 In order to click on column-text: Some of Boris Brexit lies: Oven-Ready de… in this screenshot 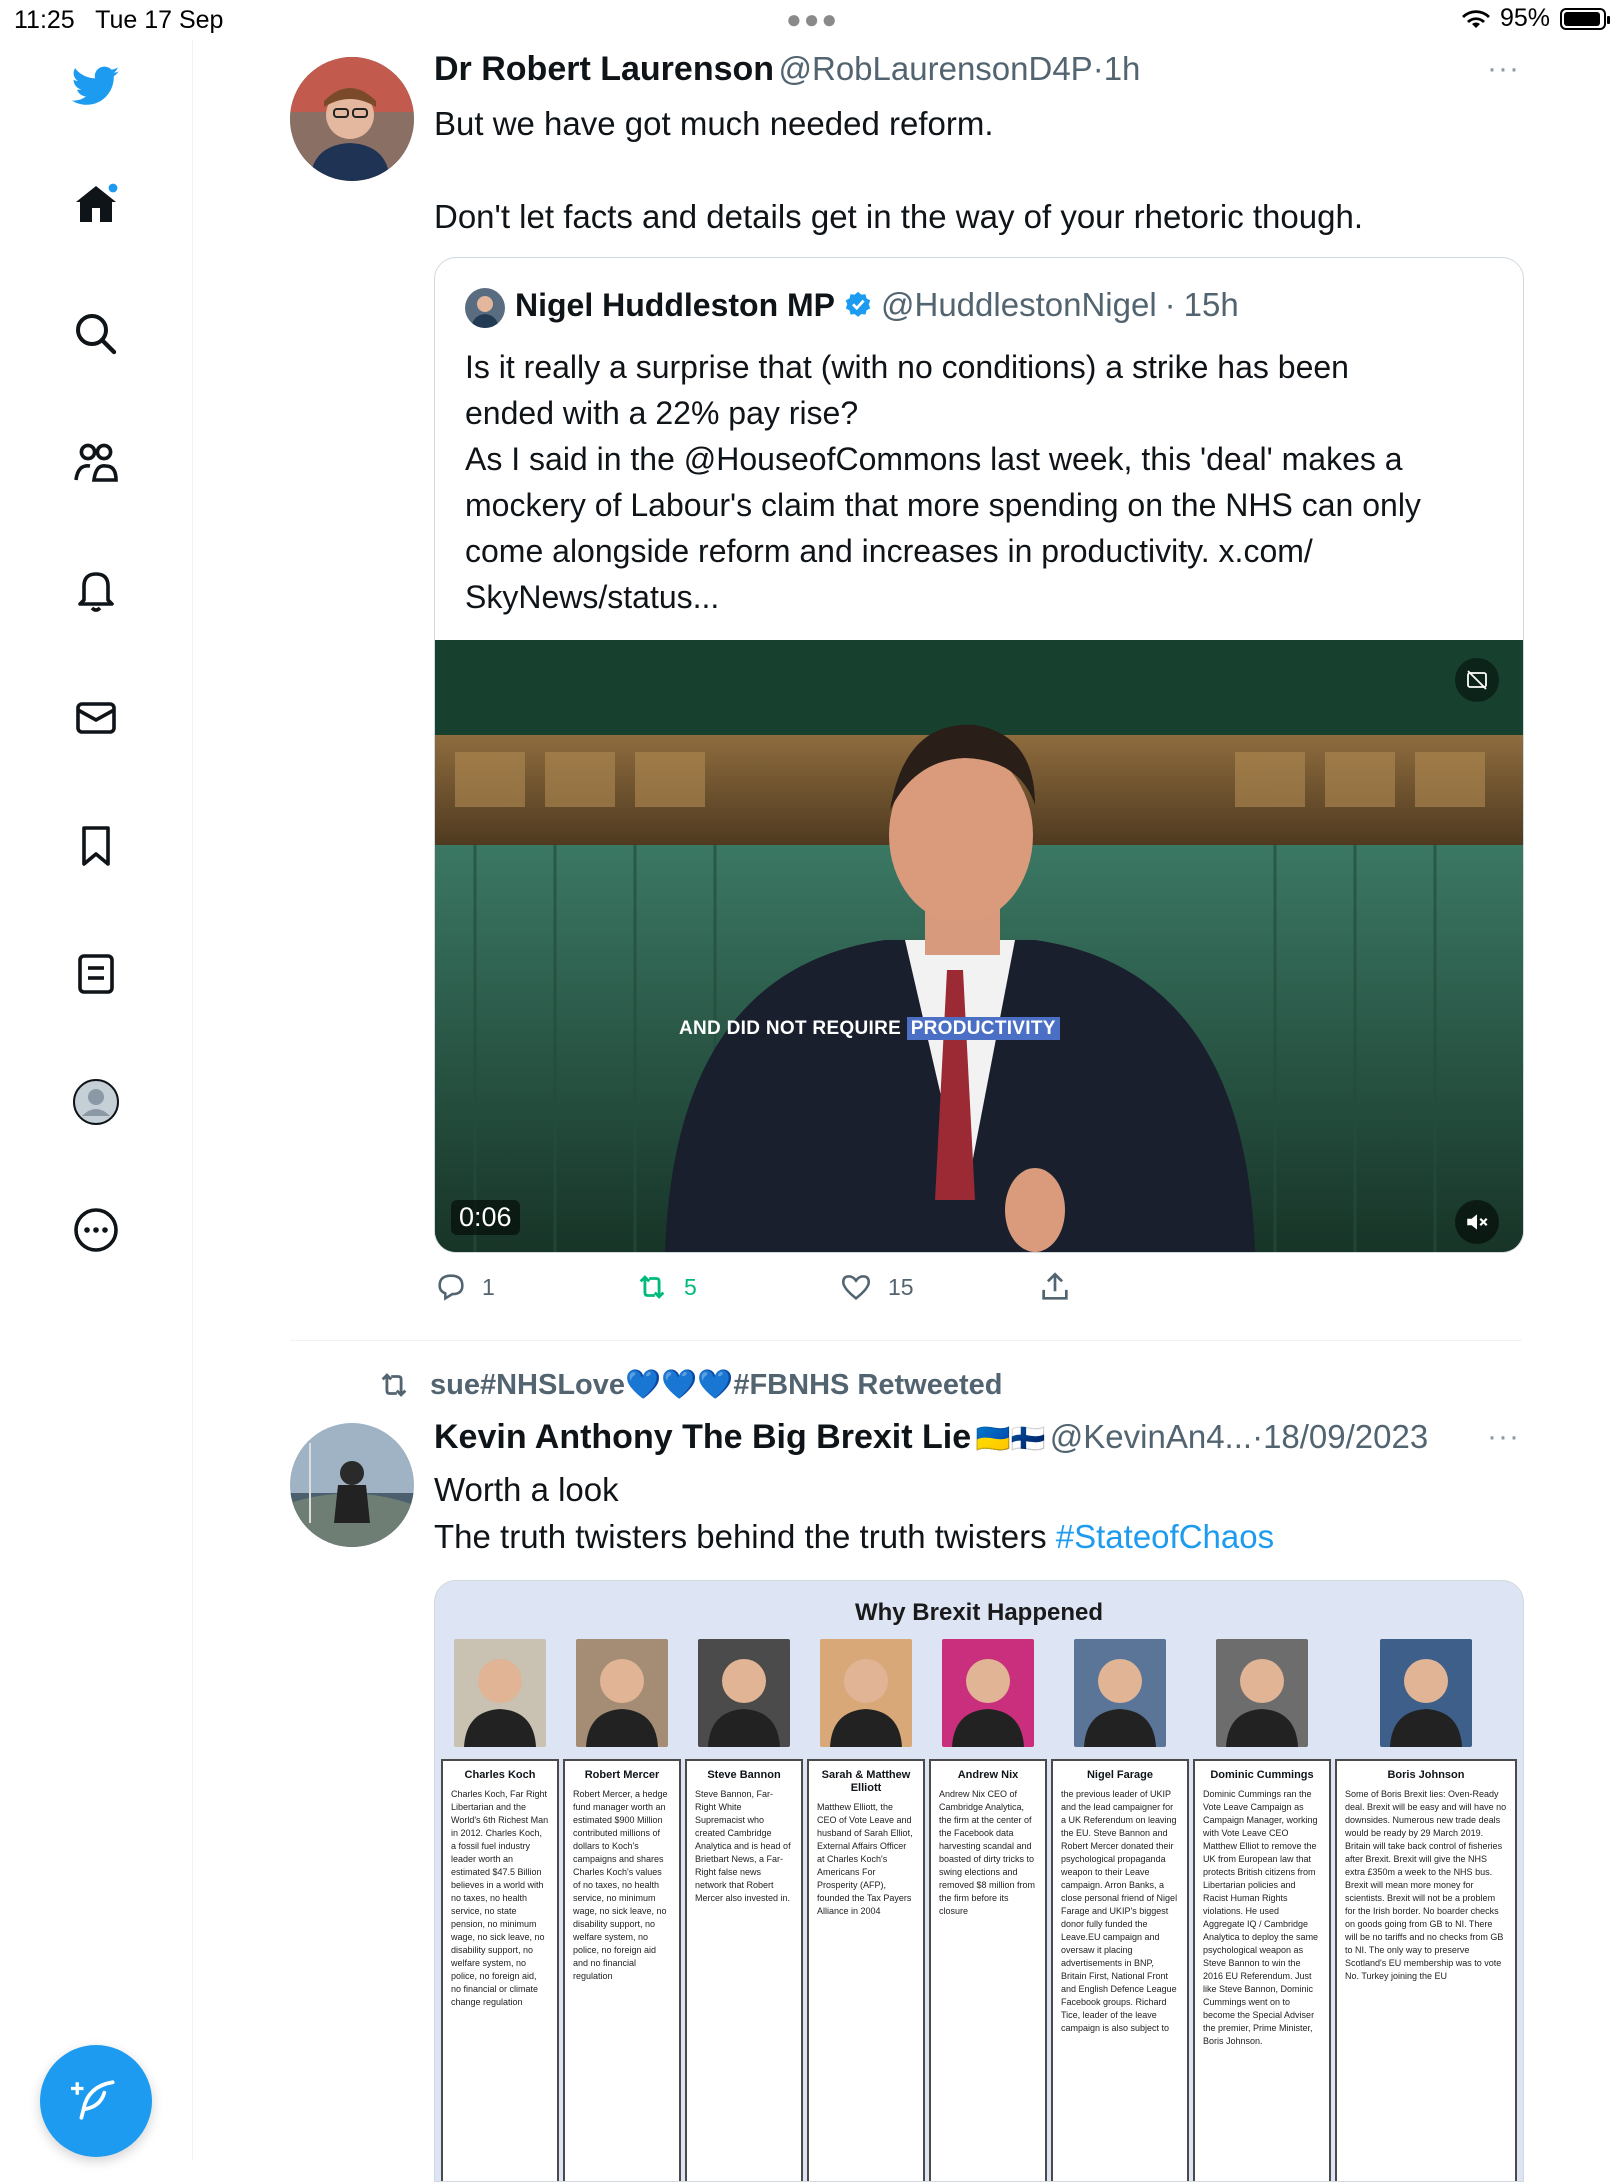, I will do `click(1426, 1885)`.